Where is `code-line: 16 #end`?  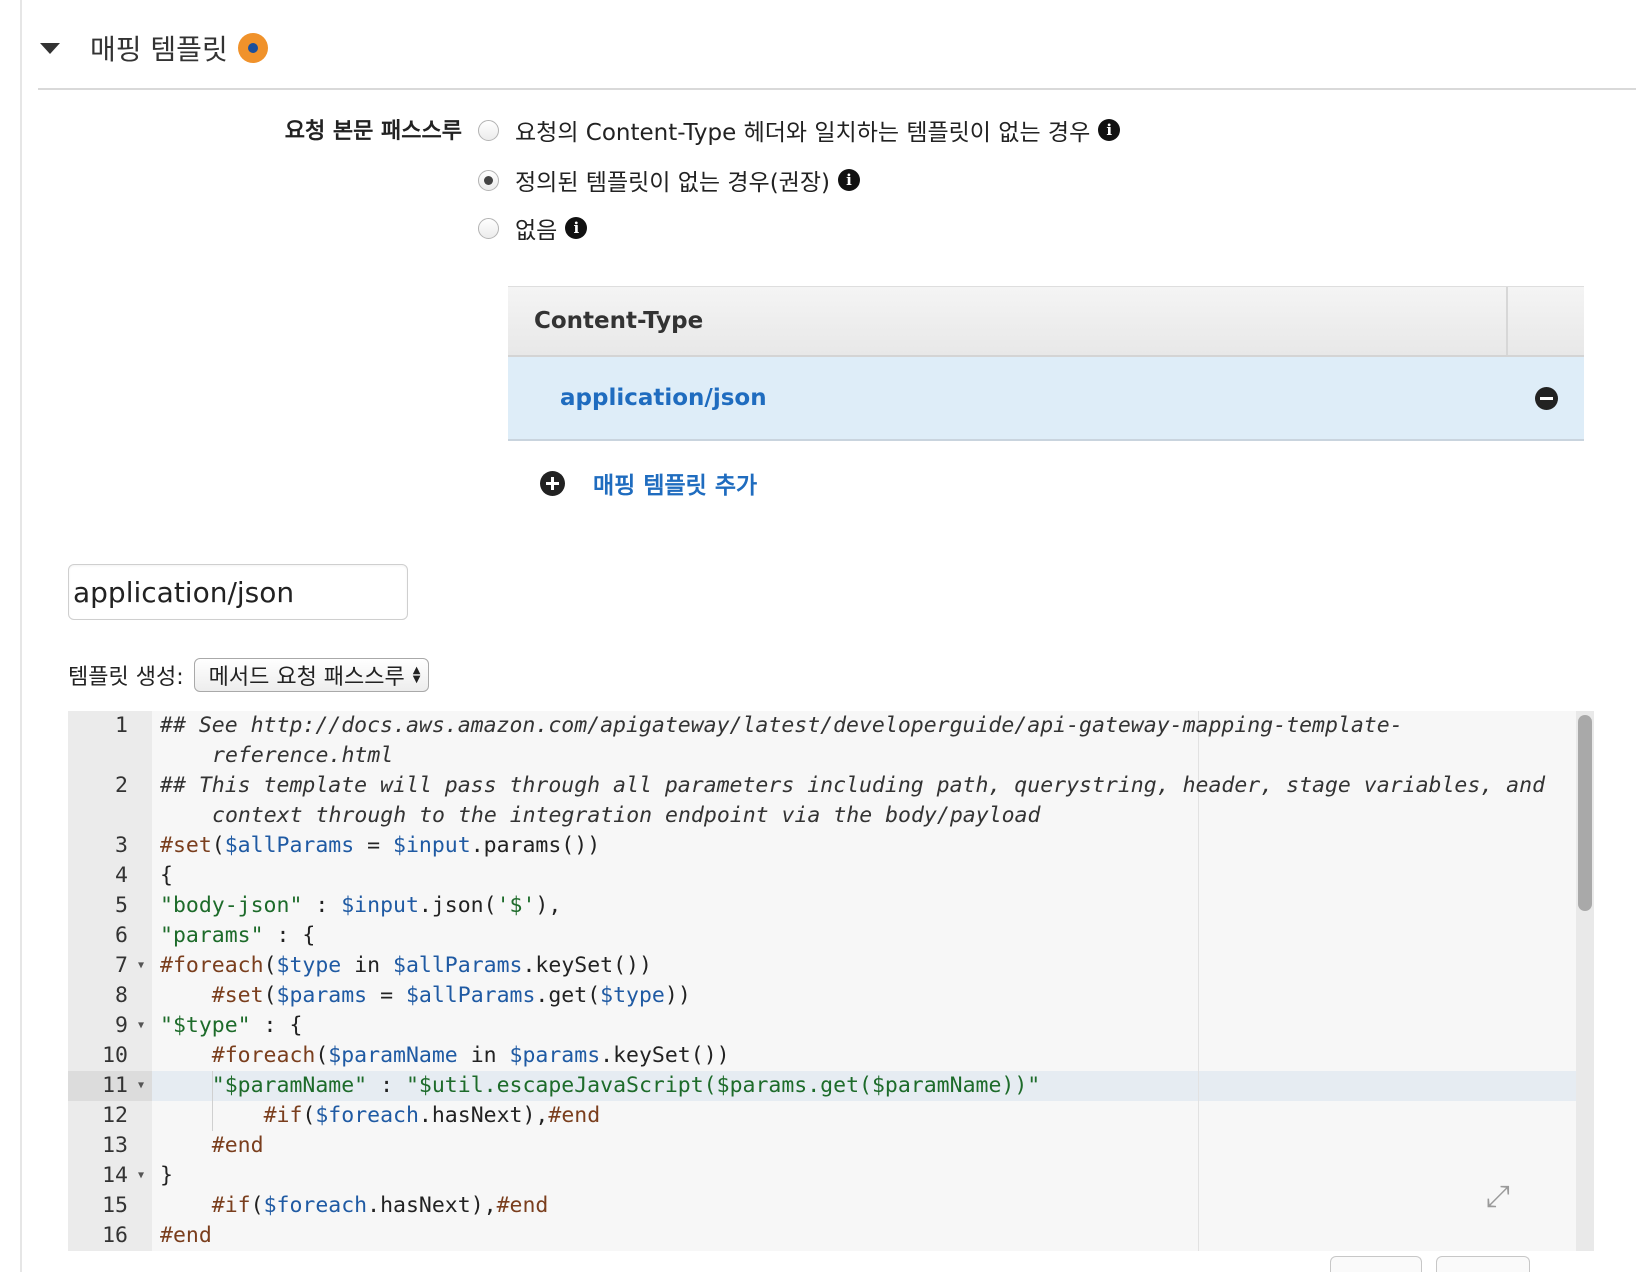
code-line: 16 #end is located at coordinates (822, 1236).